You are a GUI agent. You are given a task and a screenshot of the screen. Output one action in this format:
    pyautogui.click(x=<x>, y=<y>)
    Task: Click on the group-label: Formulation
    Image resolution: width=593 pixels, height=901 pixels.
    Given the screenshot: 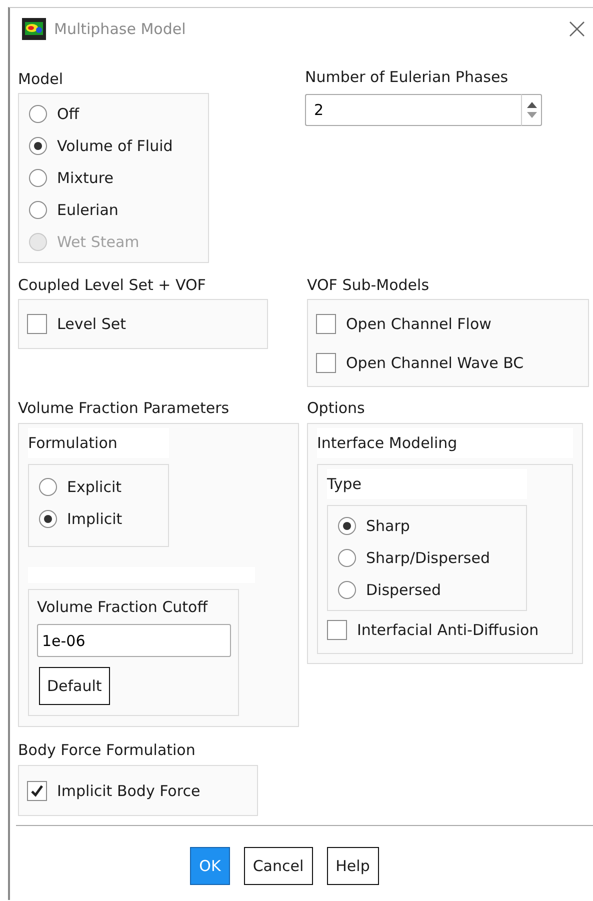 What is the action you would take?
    pyautogui.click(x=98, y=443)
    